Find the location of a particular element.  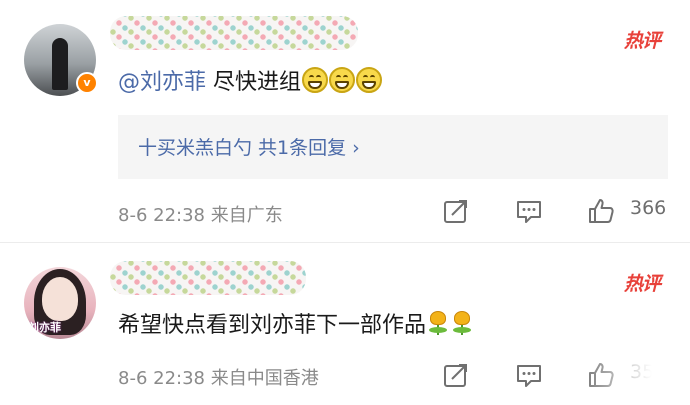

comment-body: 希望快点看到刘亦菲下一部作品 is located at coordinates (272, 325).